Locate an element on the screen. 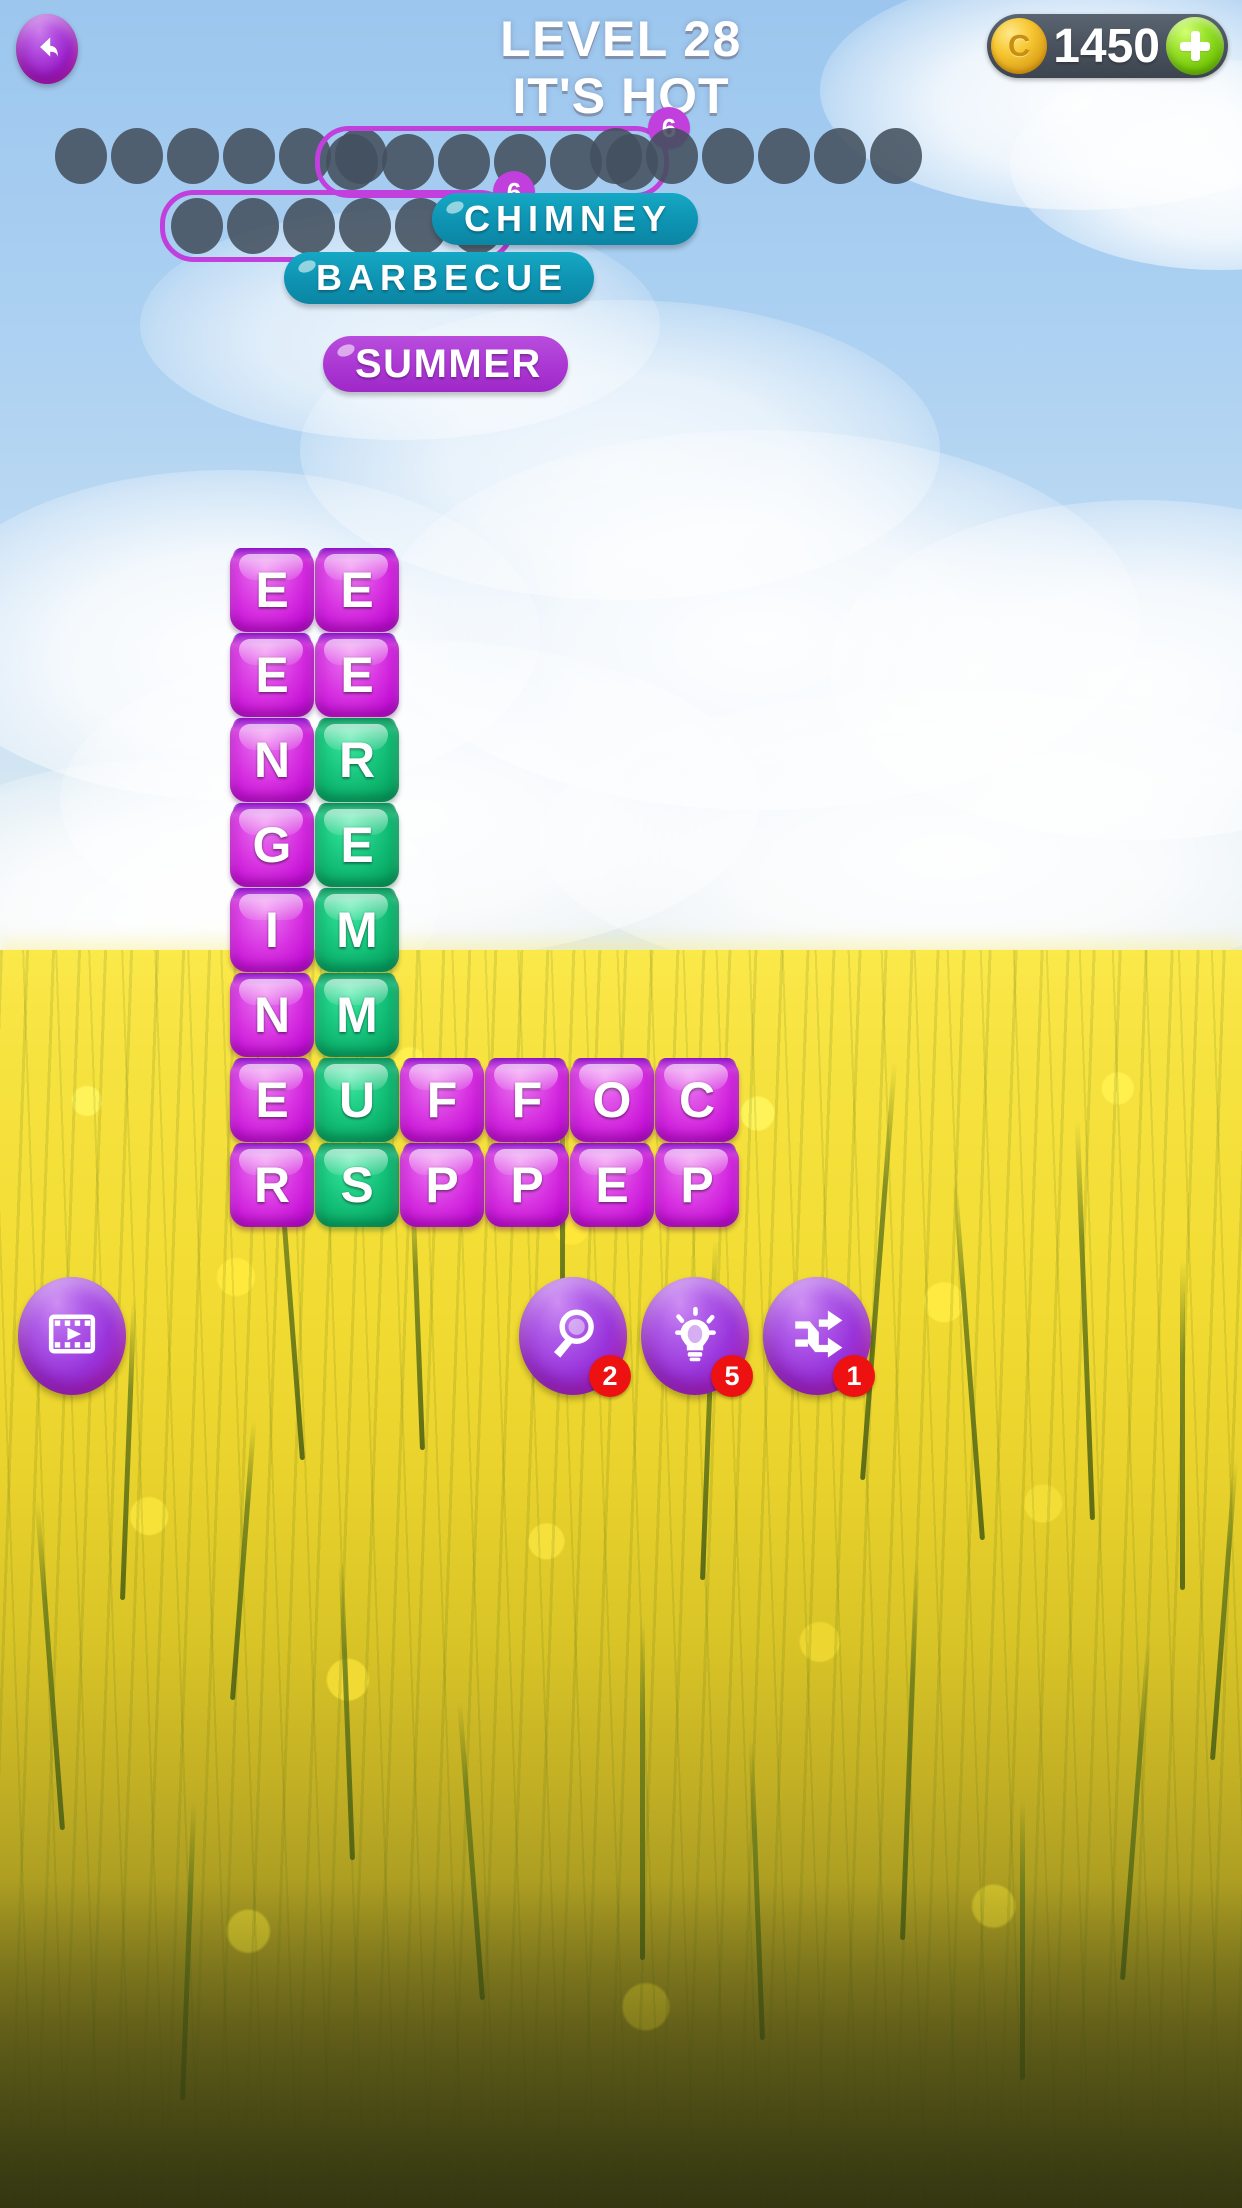 The width and height of the screenshot is (1242, 2208). letter-tile: O is located at coordinates (612, 1100).